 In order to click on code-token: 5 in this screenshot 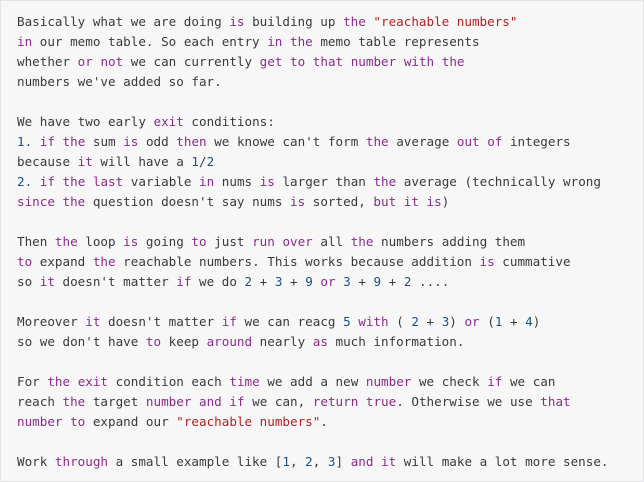, I will do `click(347, 321)`.